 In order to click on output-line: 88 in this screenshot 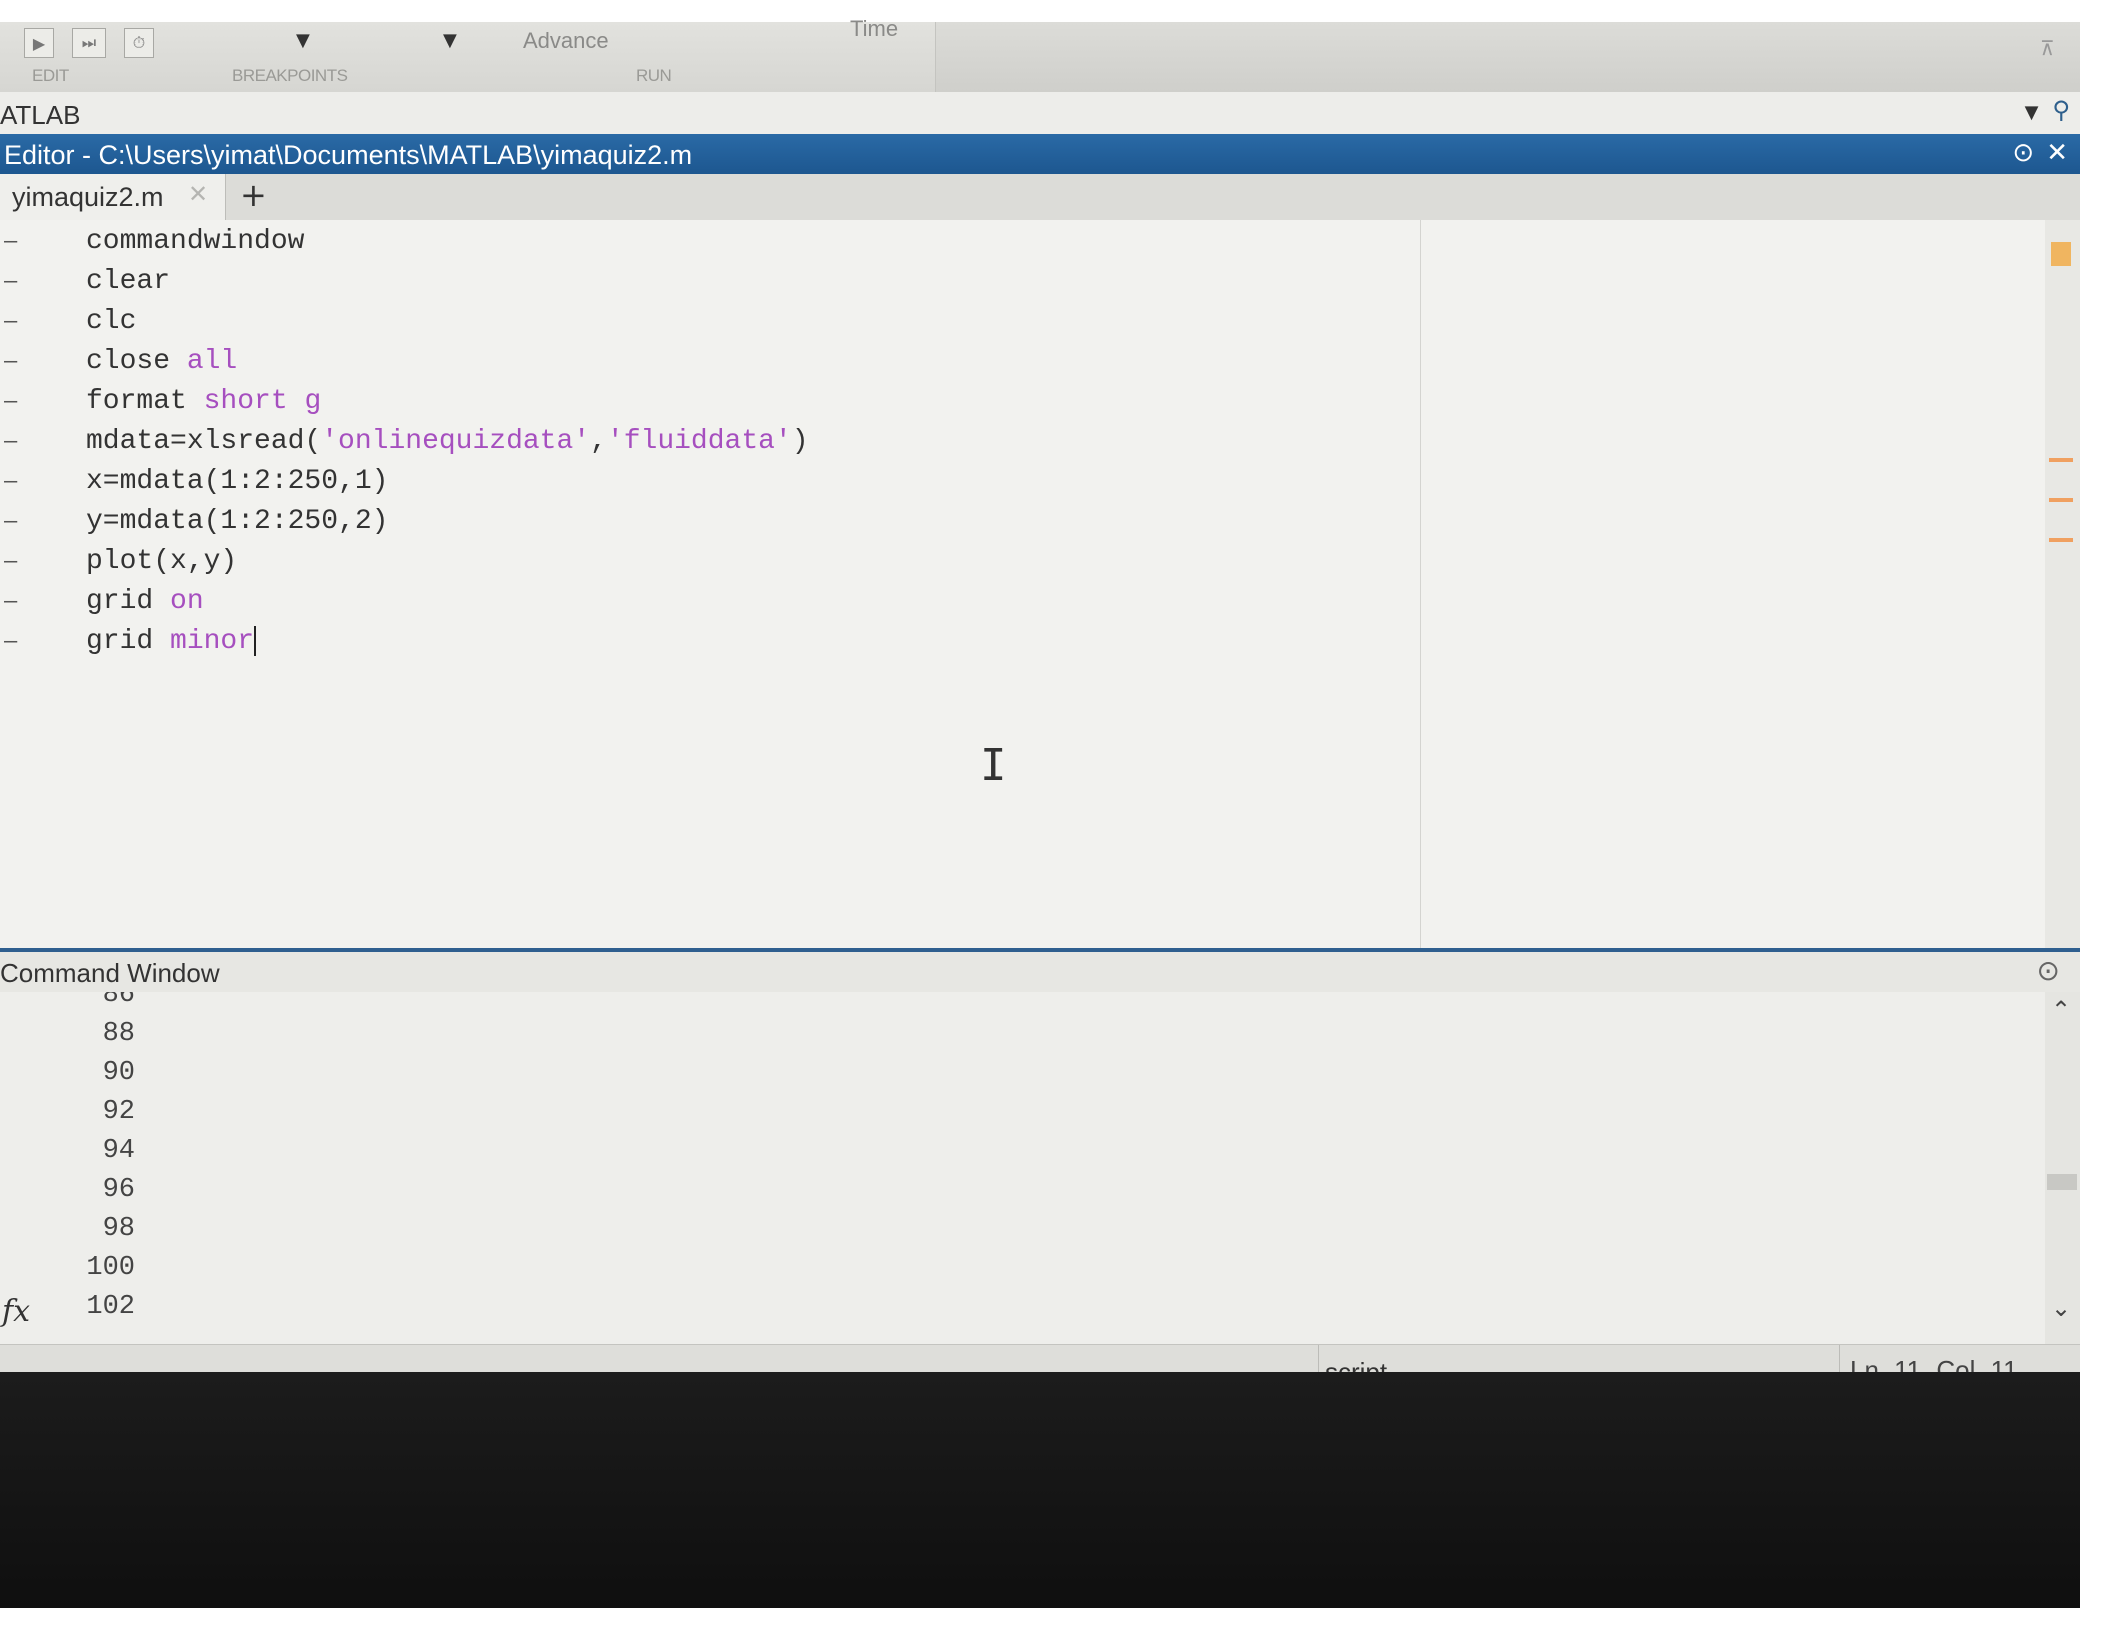, I will do `click(118, 1034)`.